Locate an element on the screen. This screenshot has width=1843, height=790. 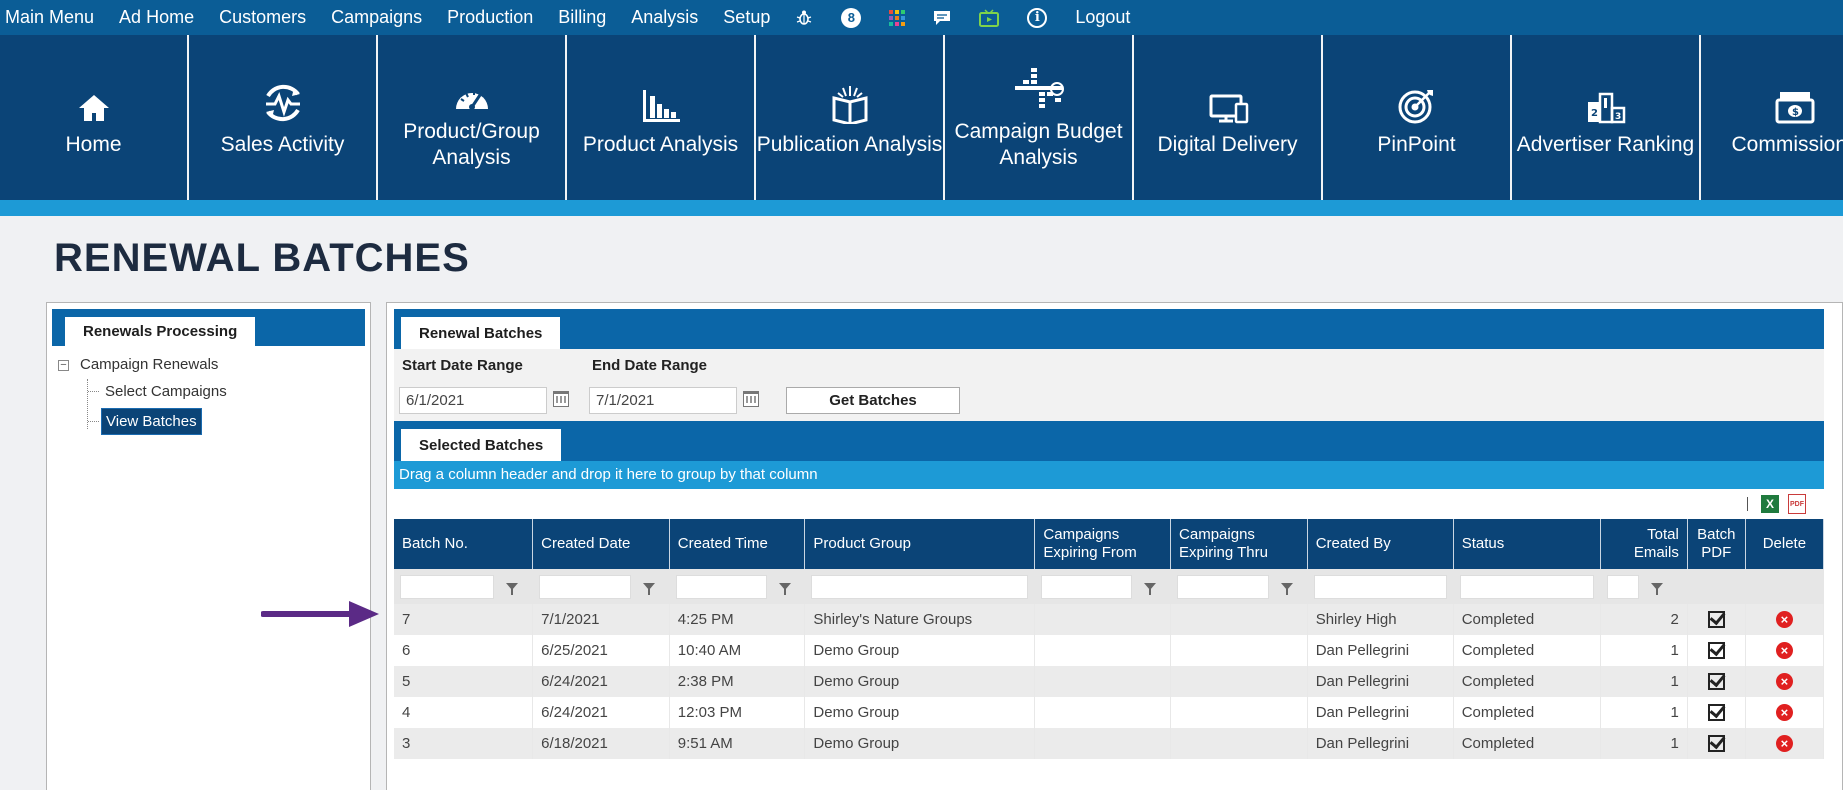
bug-icon is located at coordinates (804, 18).